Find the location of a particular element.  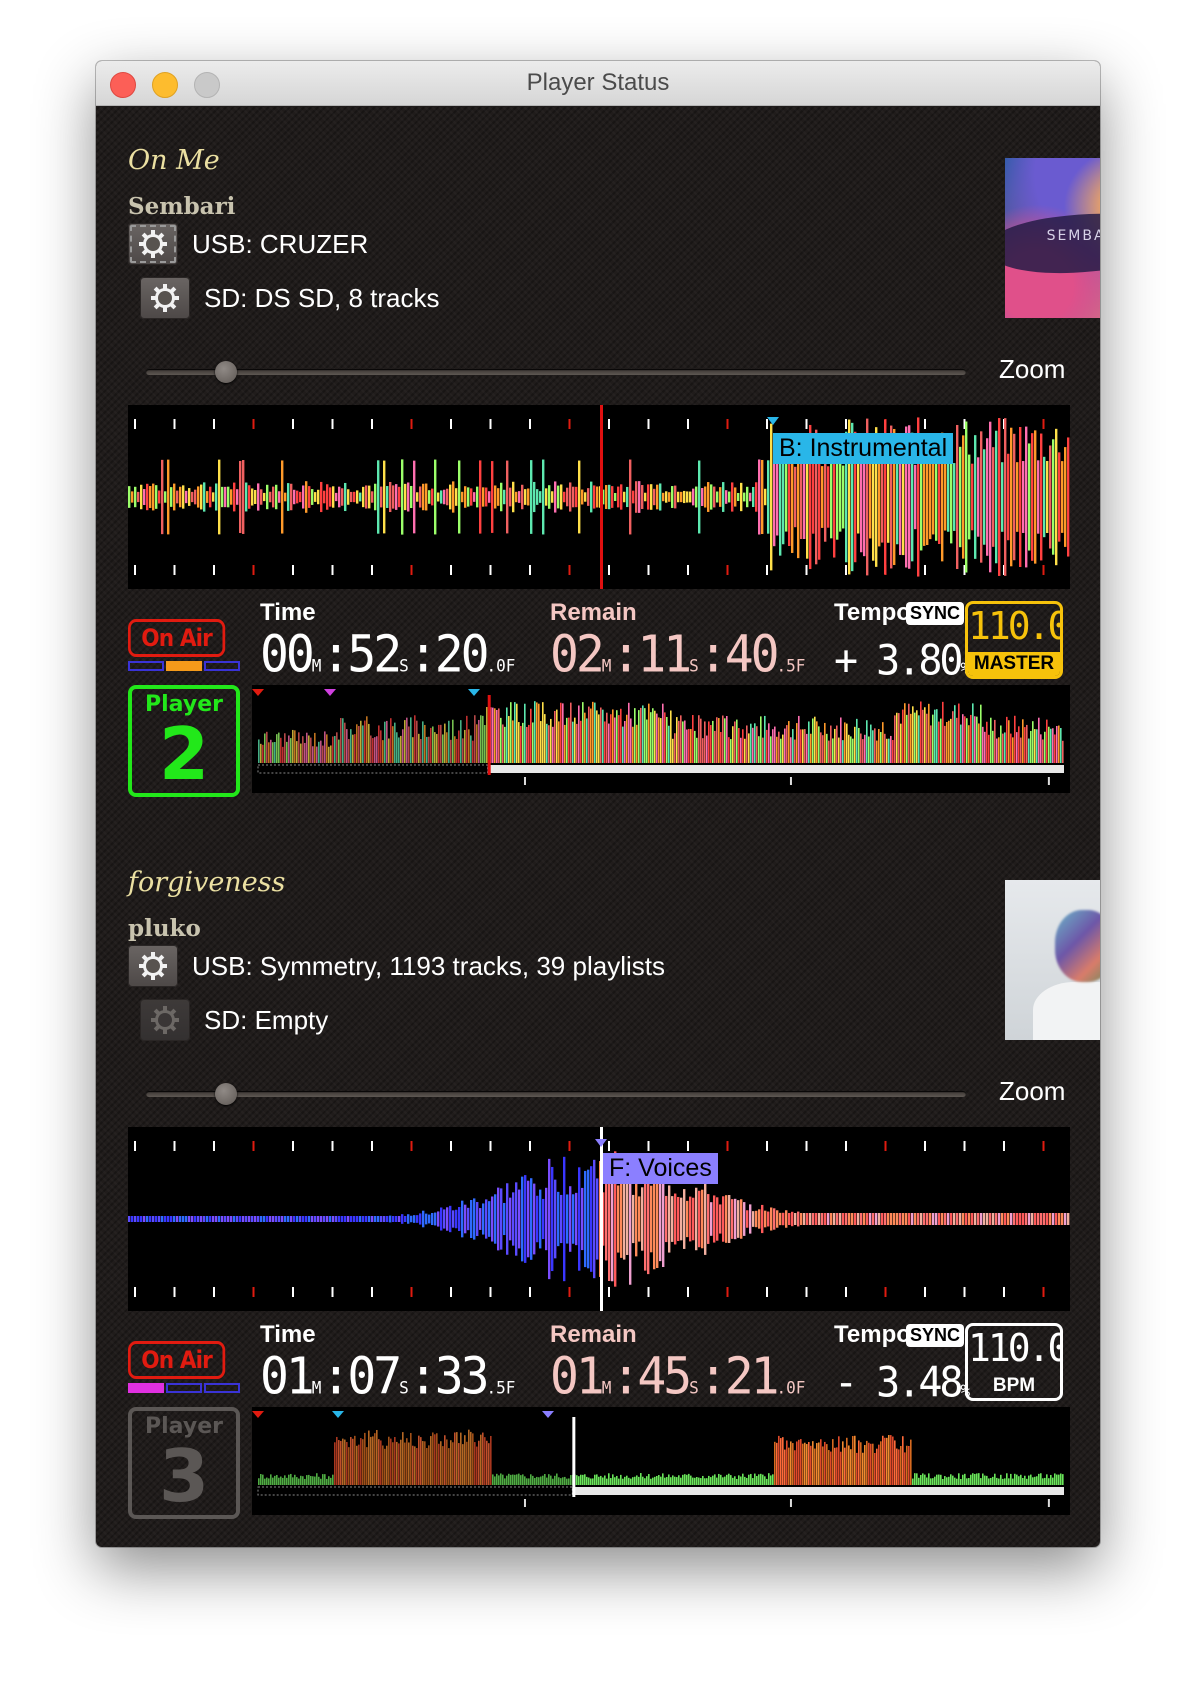

played-region is located at coordinates (373, 769).